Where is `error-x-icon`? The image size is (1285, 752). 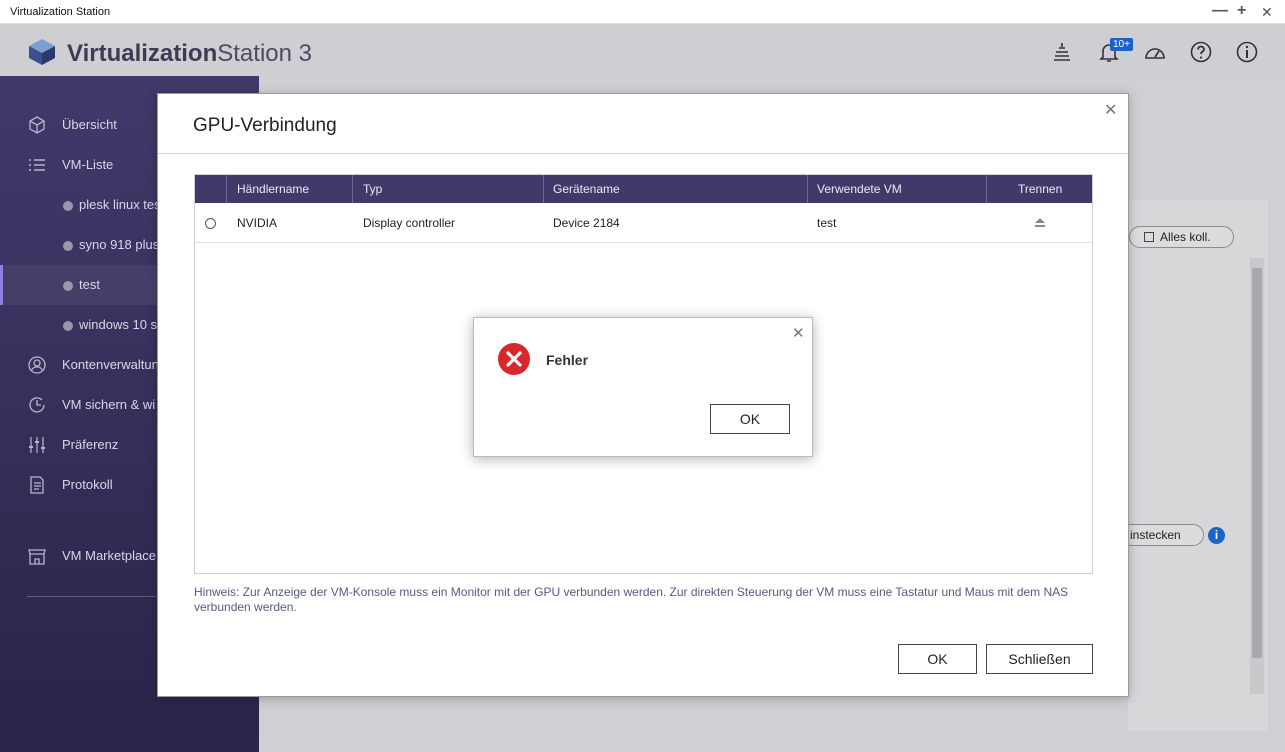
error-x-icon is located at coordinates (514, 359).